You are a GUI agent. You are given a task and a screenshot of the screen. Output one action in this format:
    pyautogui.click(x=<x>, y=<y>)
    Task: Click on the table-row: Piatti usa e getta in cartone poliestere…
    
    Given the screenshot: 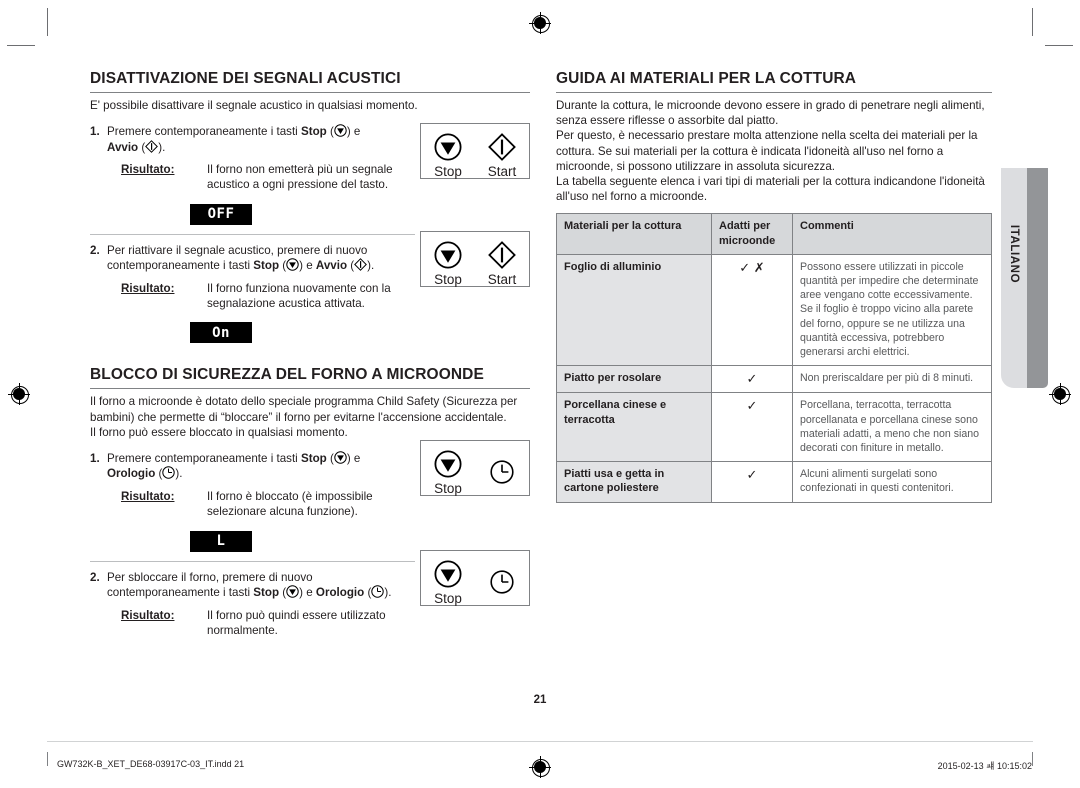 What is the action you would take?
    pyautogui.click(x=774, y=482)
    